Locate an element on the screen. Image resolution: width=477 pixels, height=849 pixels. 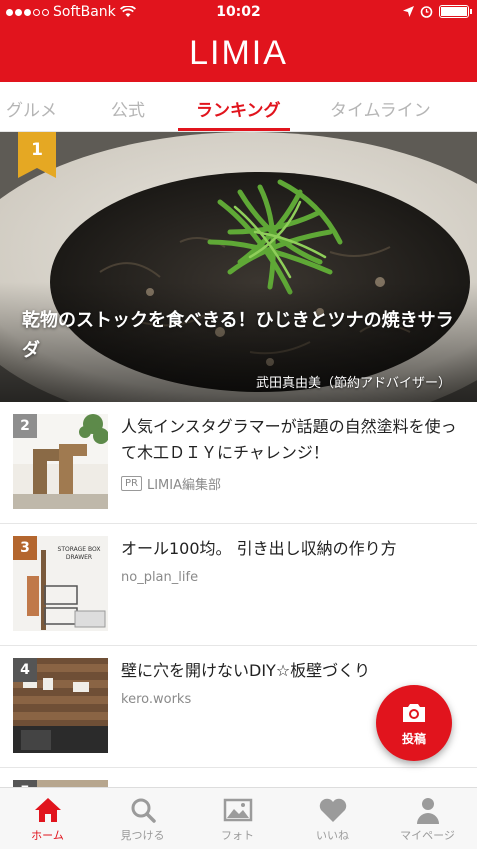
location-arrow-icon is located at coordinates (408, 11).